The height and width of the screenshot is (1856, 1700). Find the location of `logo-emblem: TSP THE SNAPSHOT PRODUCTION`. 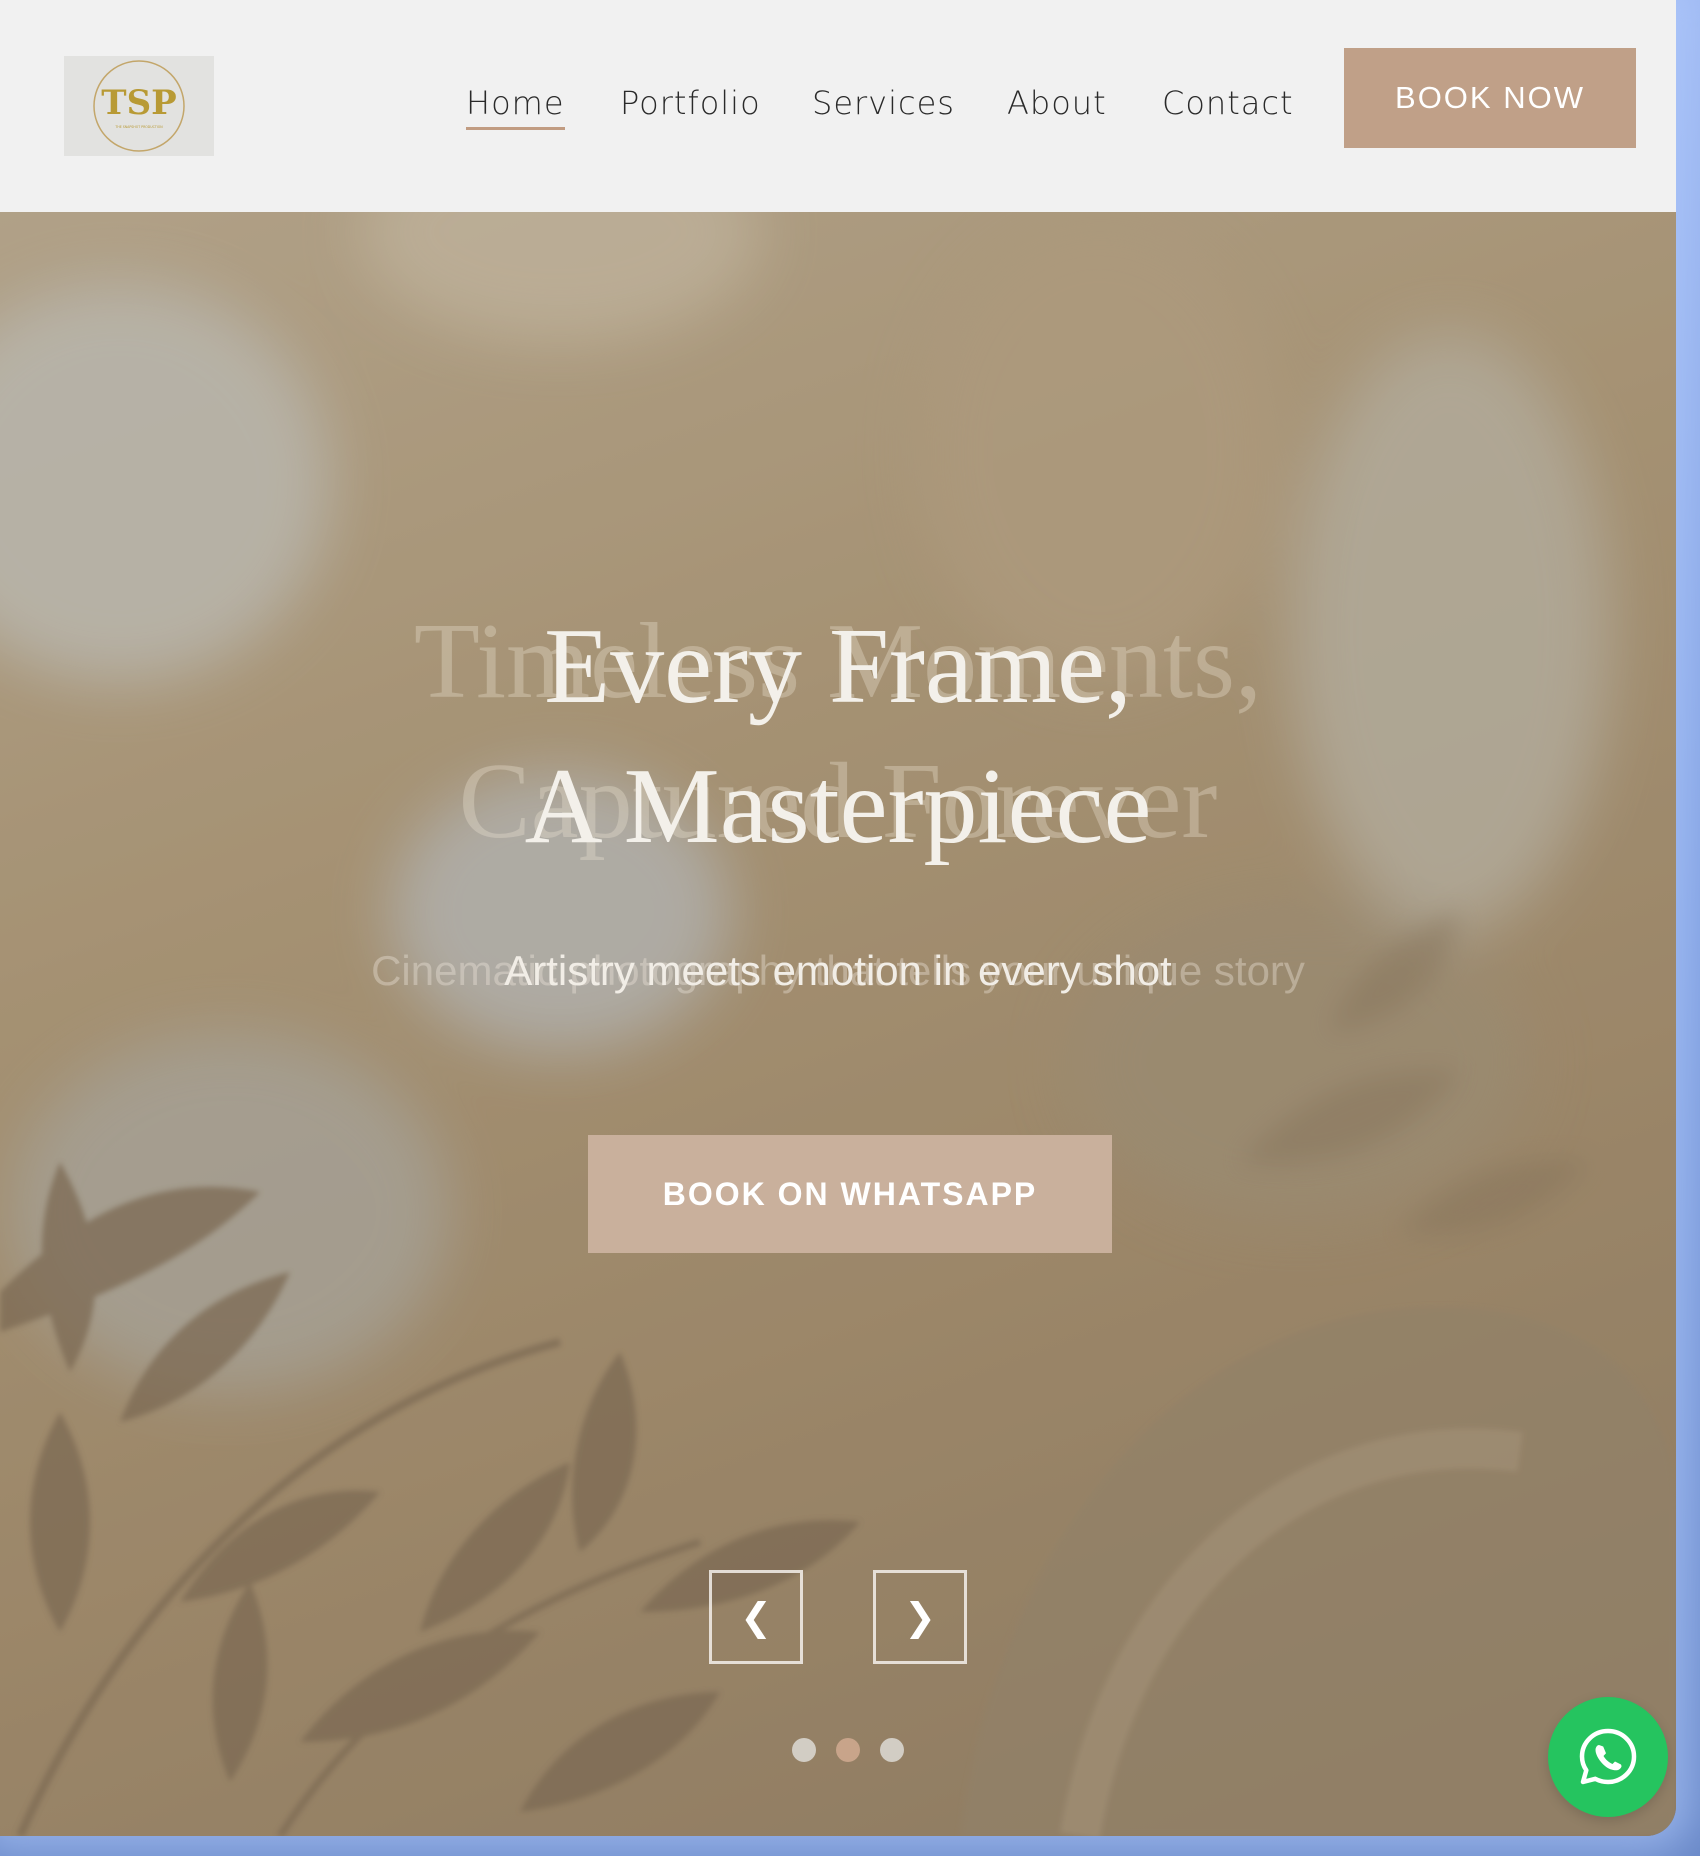

logo-emblem: TSP THE SNAPSHOT PRODUCTION is located at coordinates (139, 106).